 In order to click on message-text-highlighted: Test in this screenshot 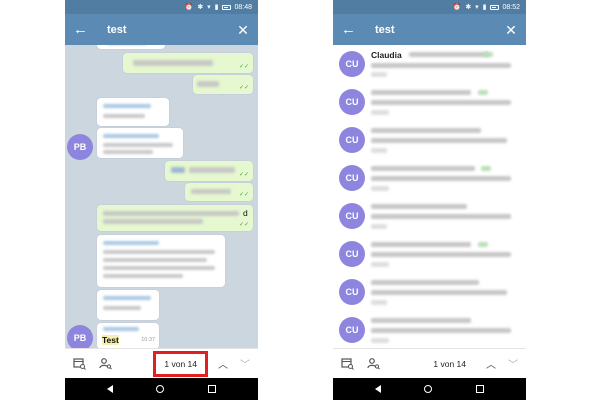, I will do `click(110, 340)`.